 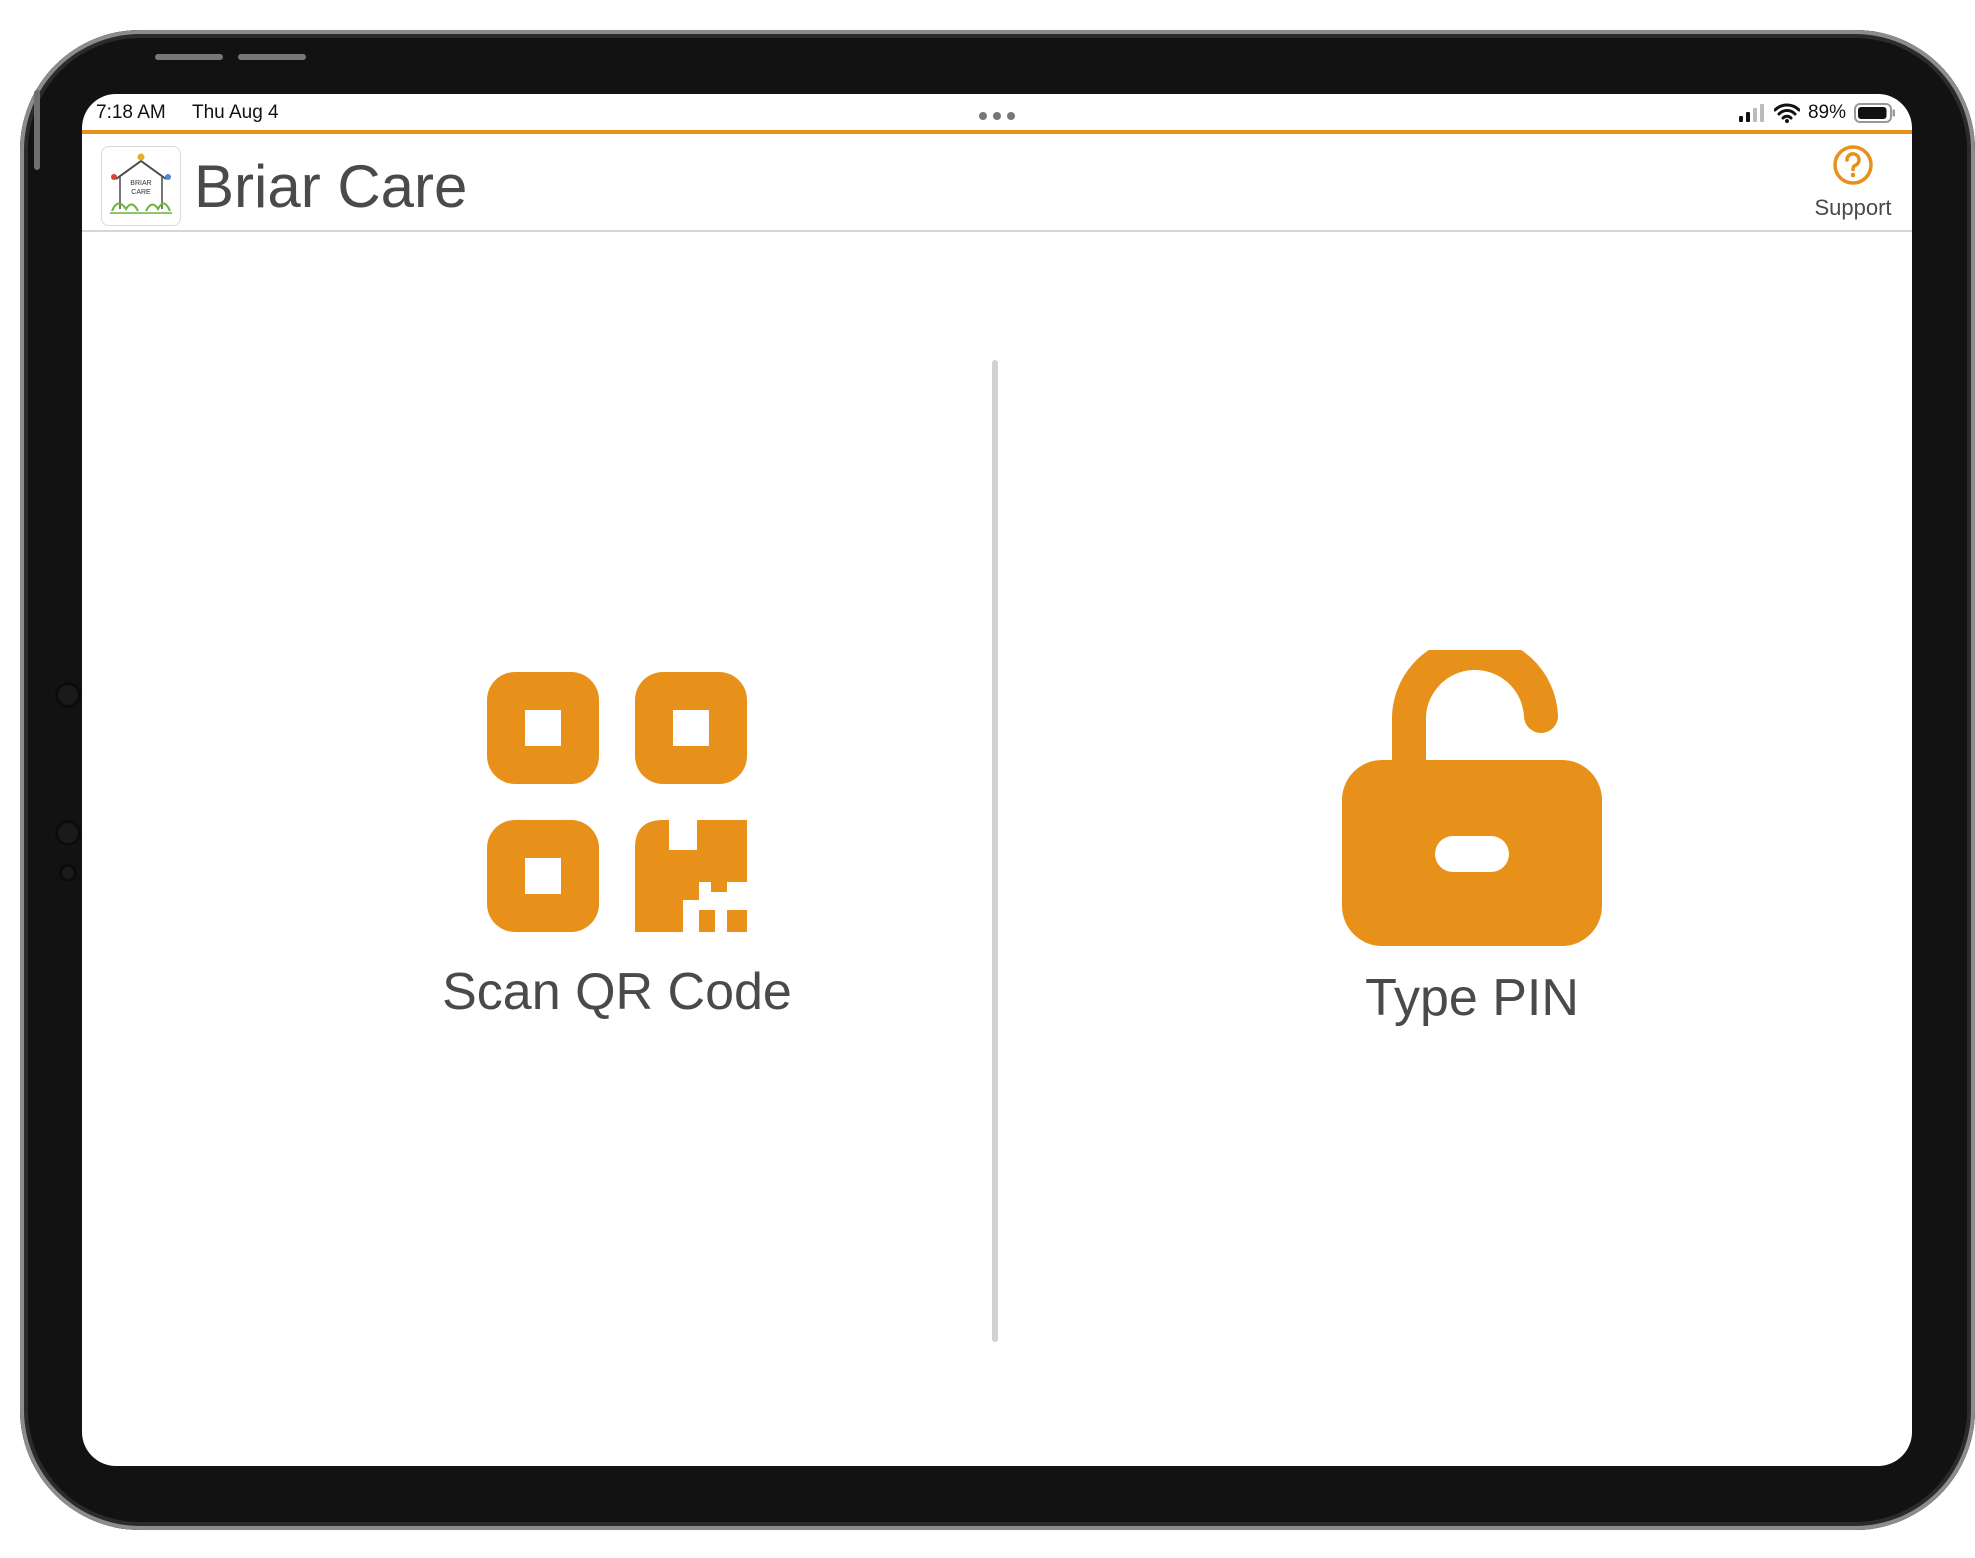 I want to click on scan-qr-code-button: Scan QR Code, so click(x=617, y=862).